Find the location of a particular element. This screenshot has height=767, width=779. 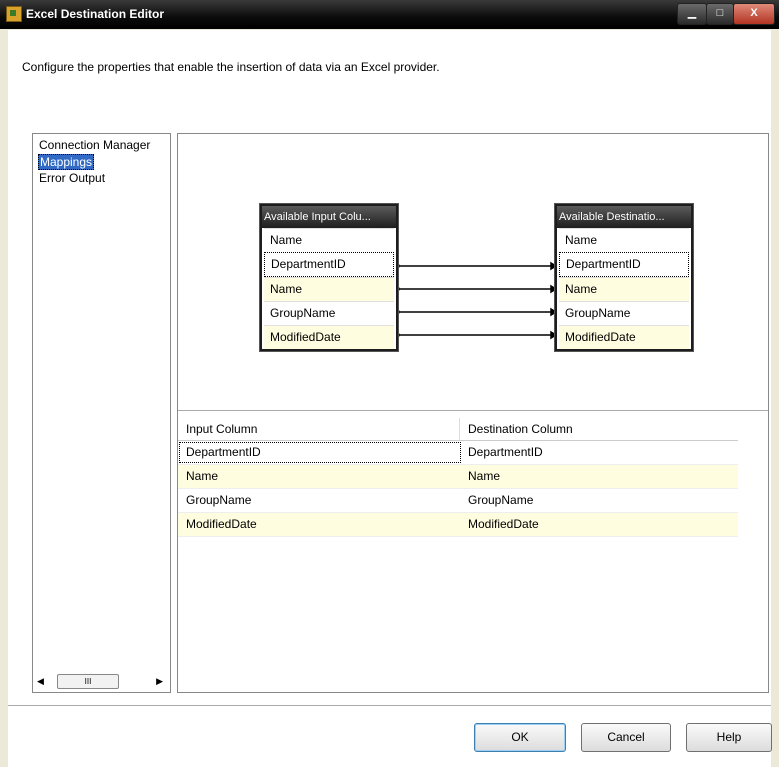

input-cell: DepartmentID is located at coordinates (223, 452).